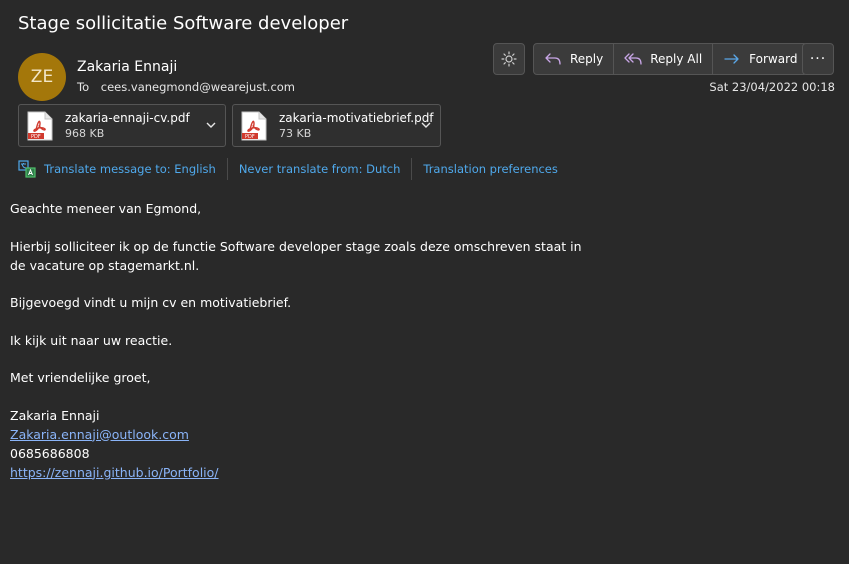 This screenshot has height=564, width=849. What do you see at coordinates (553, 59) in the screenshot?
I see `reply-icon` at bounding box center [553, 59].